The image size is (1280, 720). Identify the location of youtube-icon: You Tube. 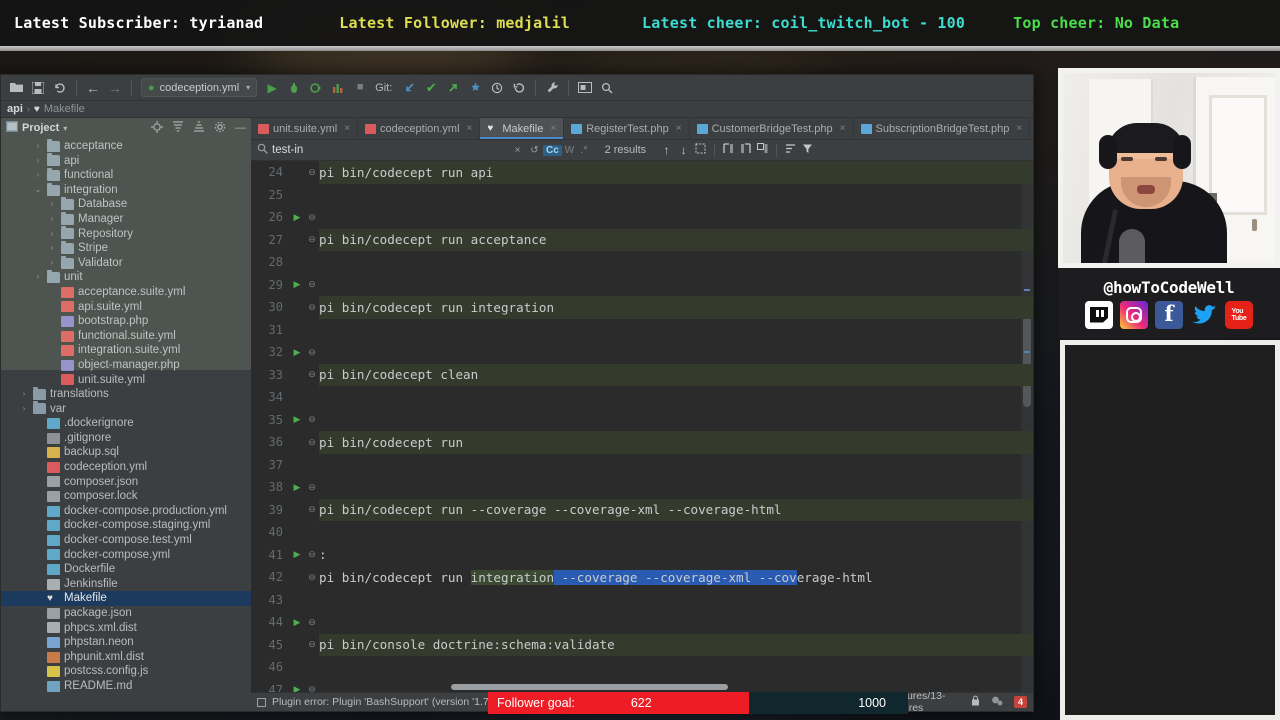
(1239, 314).